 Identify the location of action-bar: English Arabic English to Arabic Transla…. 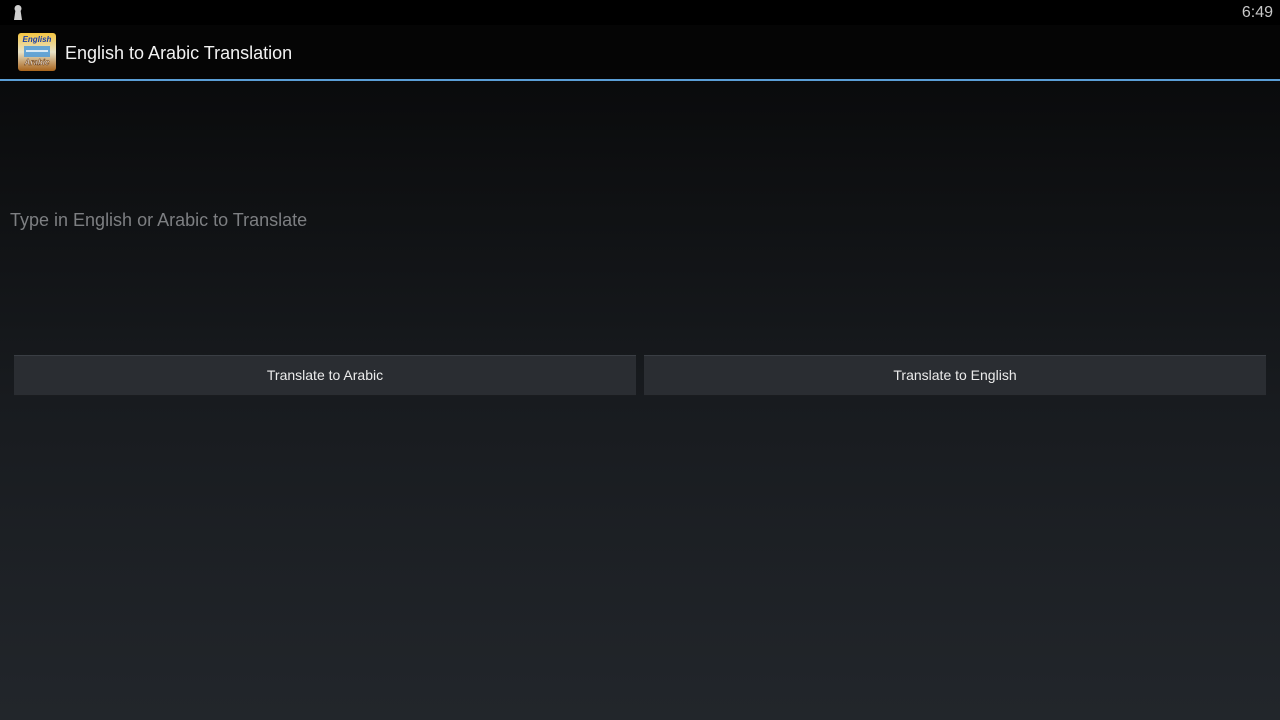
(640, 52).